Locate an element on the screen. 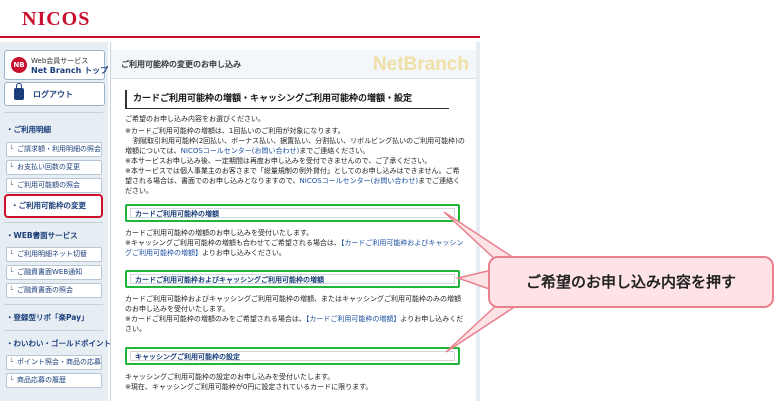  sidebar-category-usage: ・ご利用明細 is located at coordinates (28, 129).